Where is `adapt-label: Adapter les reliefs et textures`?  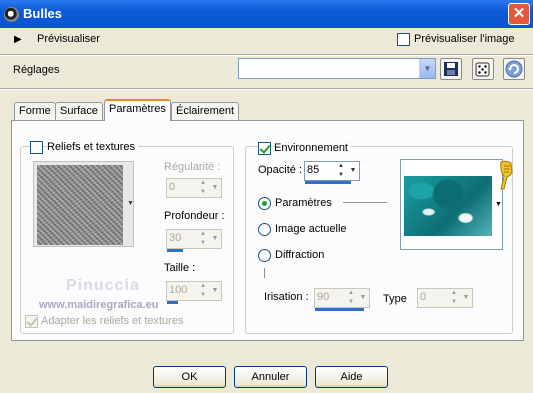 adapt-label: Adapter les reliefs et textures is located at coordinates (112, 321).